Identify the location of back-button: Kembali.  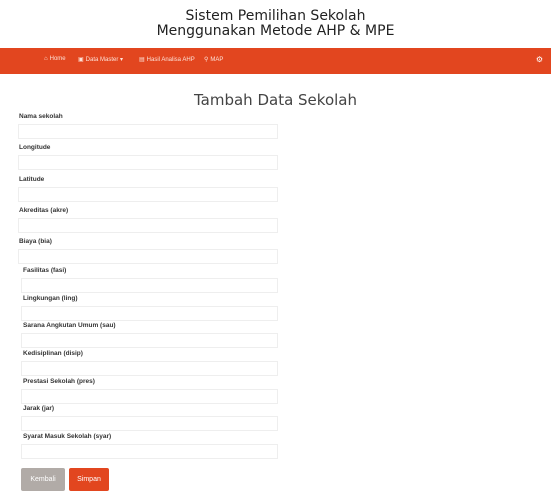
(43, 479).